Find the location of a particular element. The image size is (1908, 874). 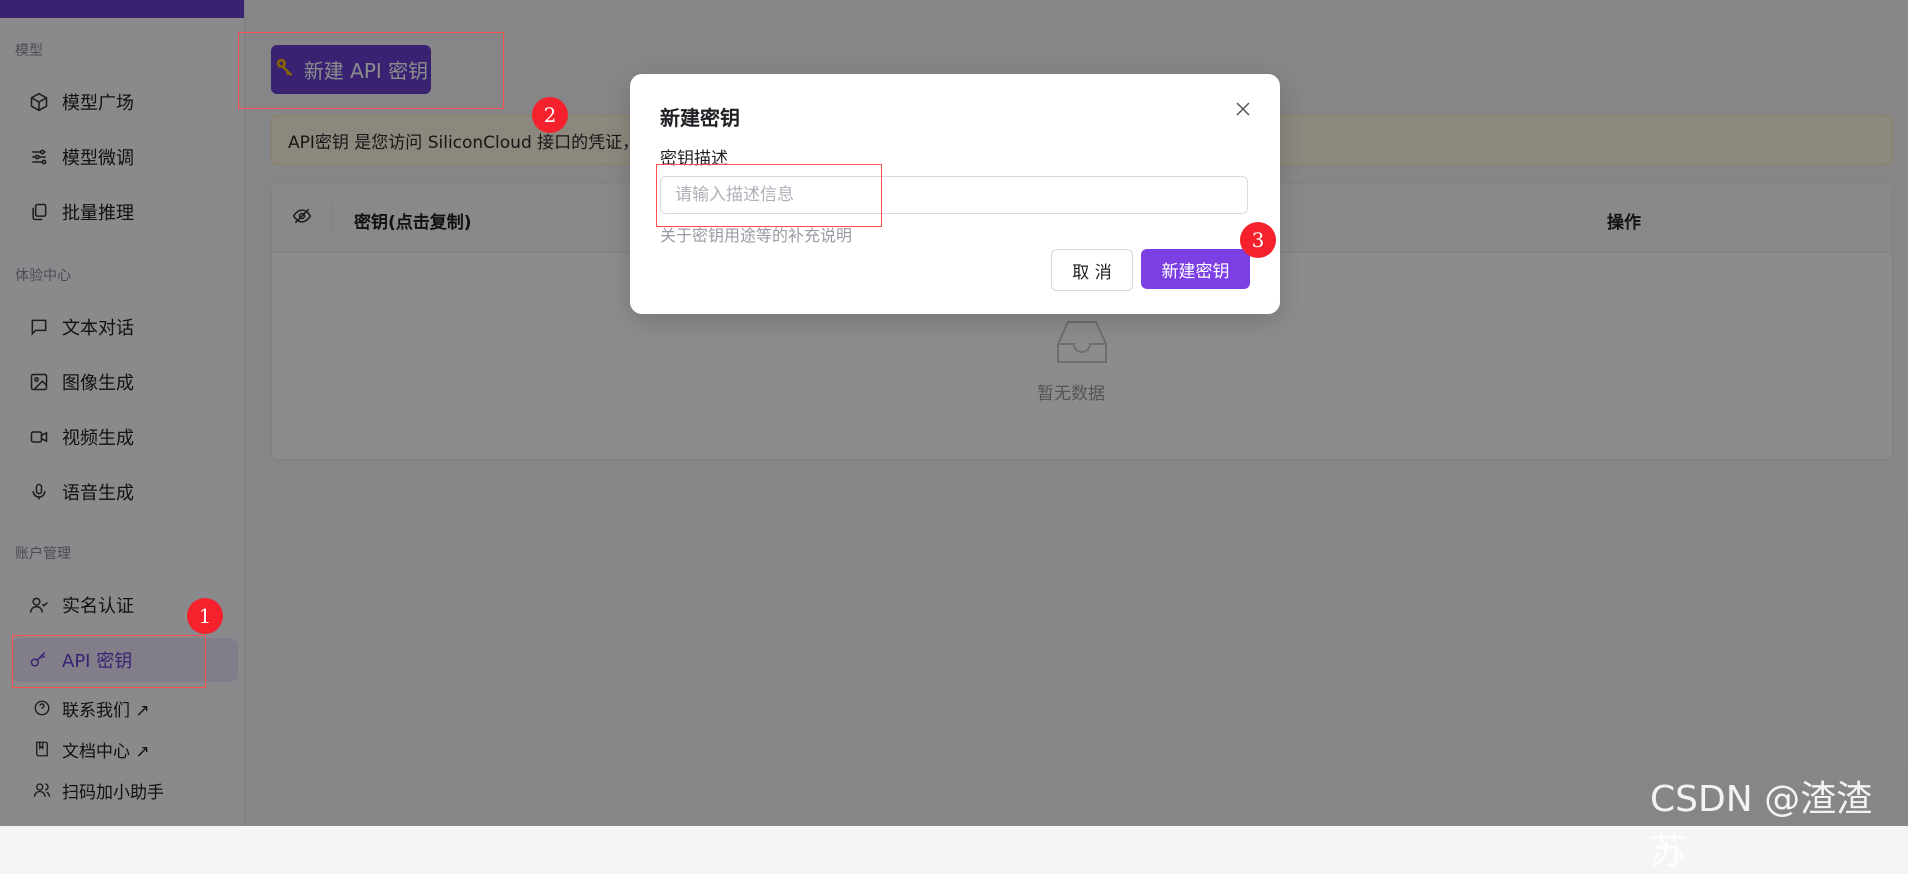

create-key-button: 新建密钥 is located at coordinates (1195, 269).